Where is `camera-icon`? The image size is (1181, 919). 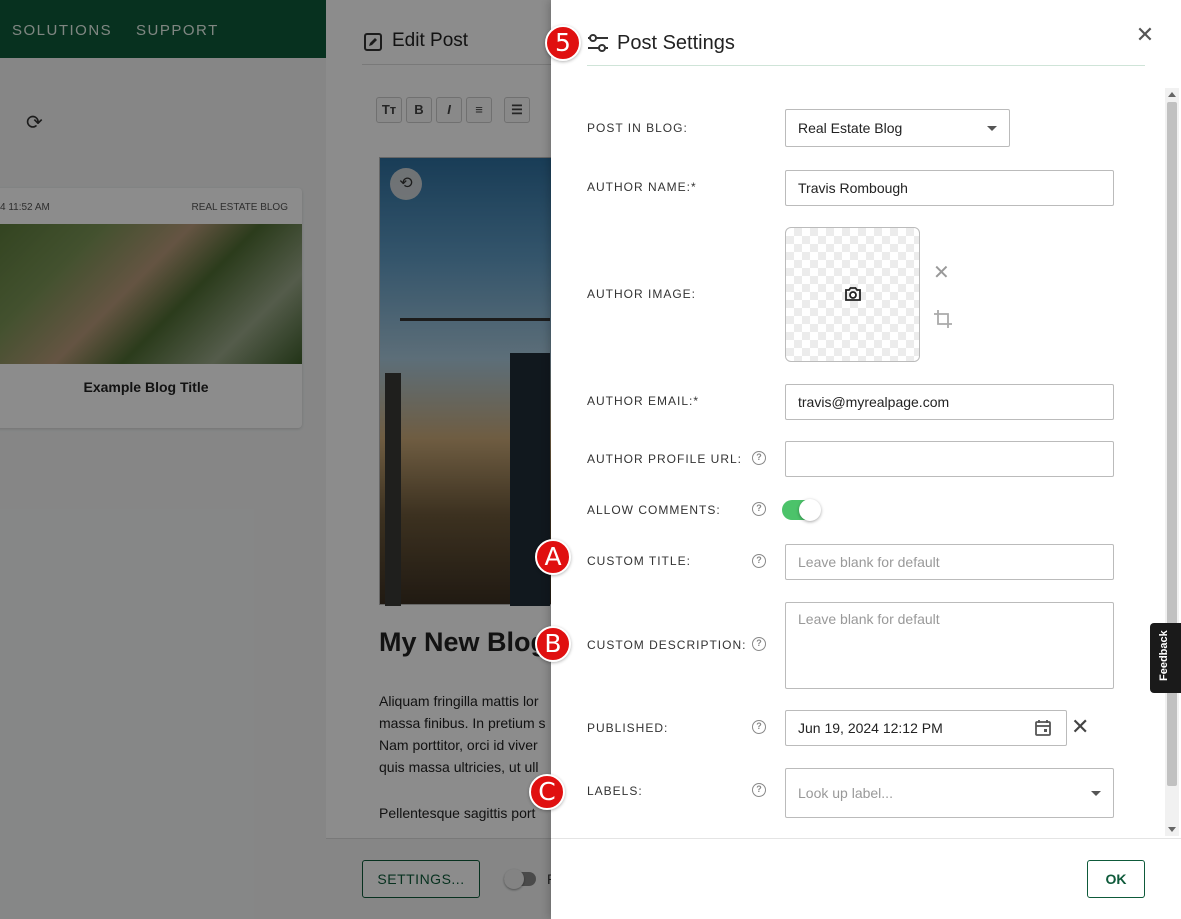
camera-icon is located at coordinates (853, 294).